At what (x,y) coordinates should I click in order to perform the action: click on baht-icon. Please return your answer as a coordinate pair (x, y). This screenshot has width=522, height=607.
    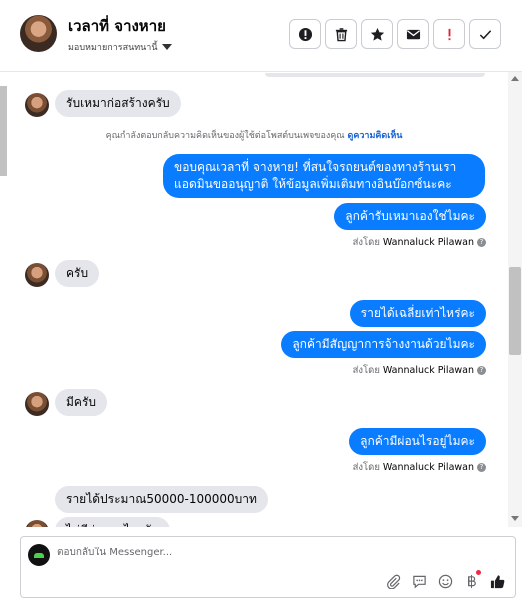
    Looking at the image, I should click on (471, 581).